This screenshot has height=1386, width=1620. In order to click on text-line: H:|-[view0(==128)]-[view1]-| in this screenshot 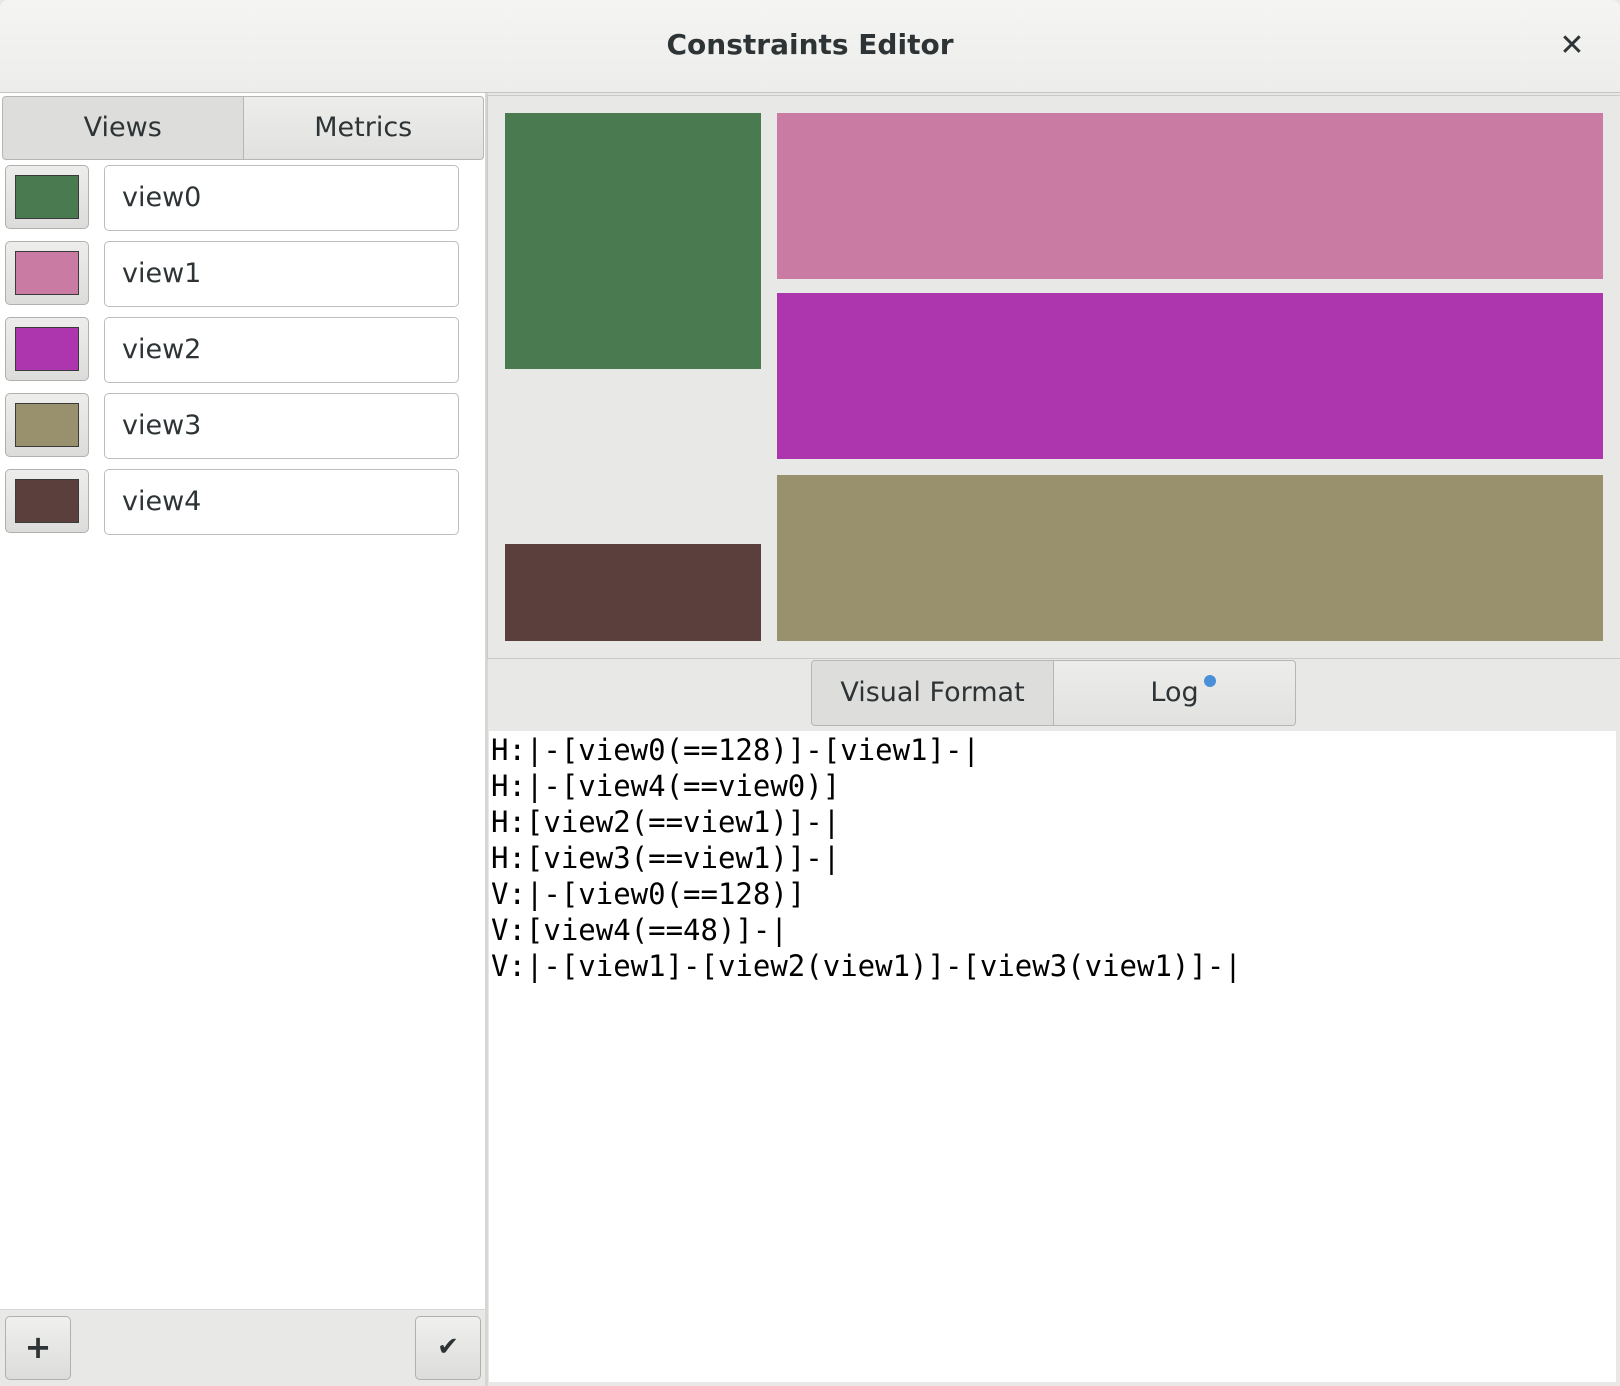, I will do `click(735, 750)`.